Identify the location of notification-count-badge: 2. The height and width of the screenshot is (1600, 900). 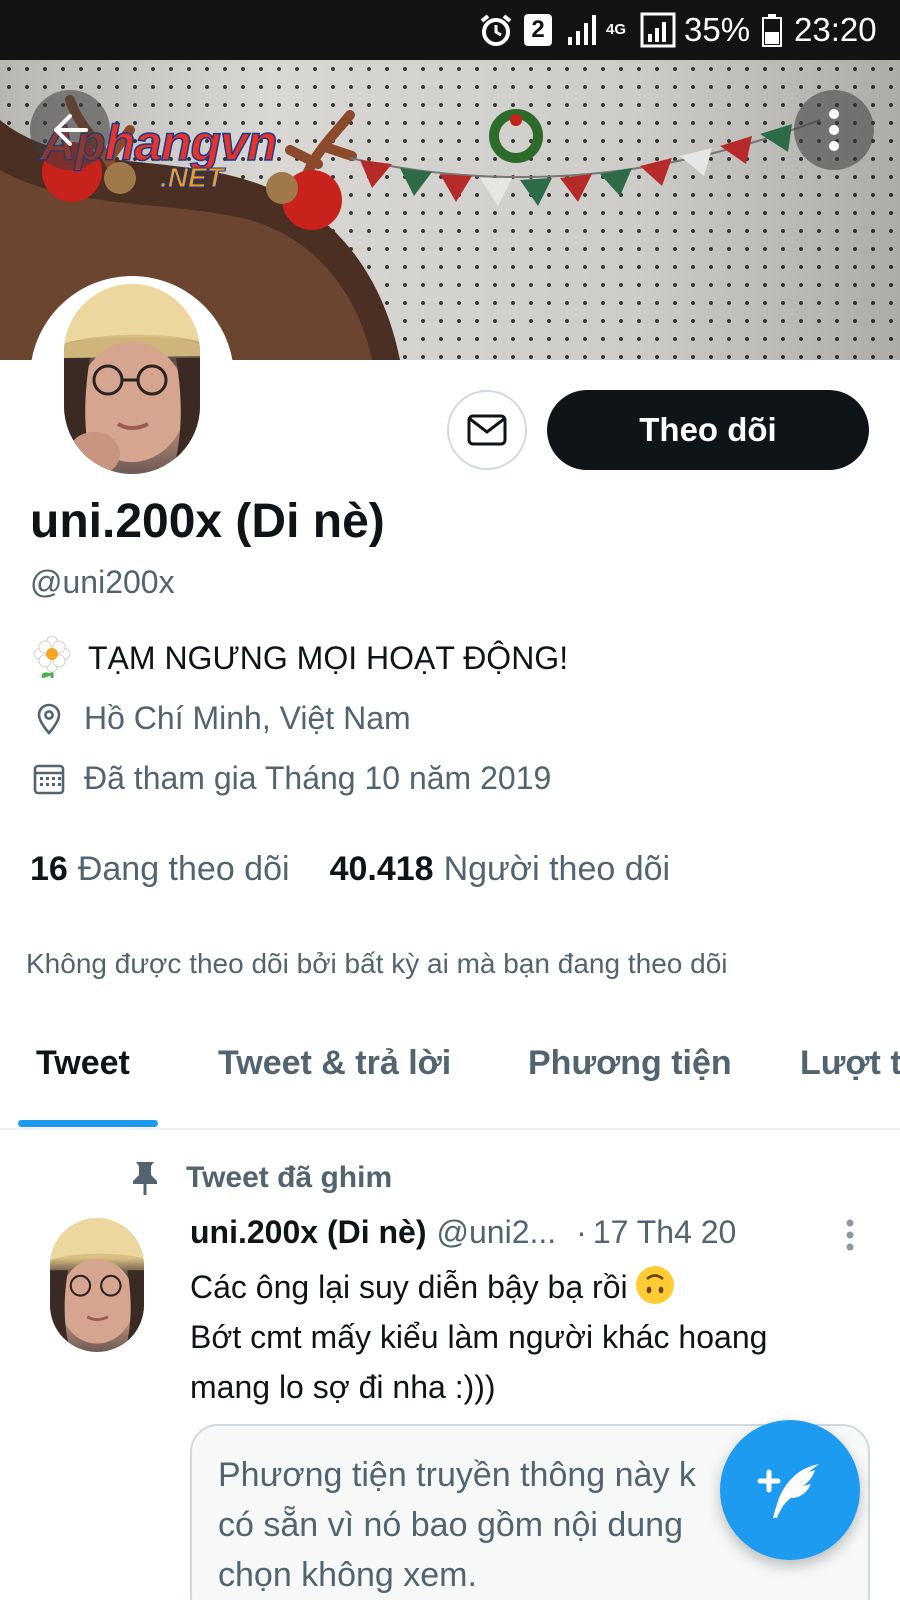
(538, 30).